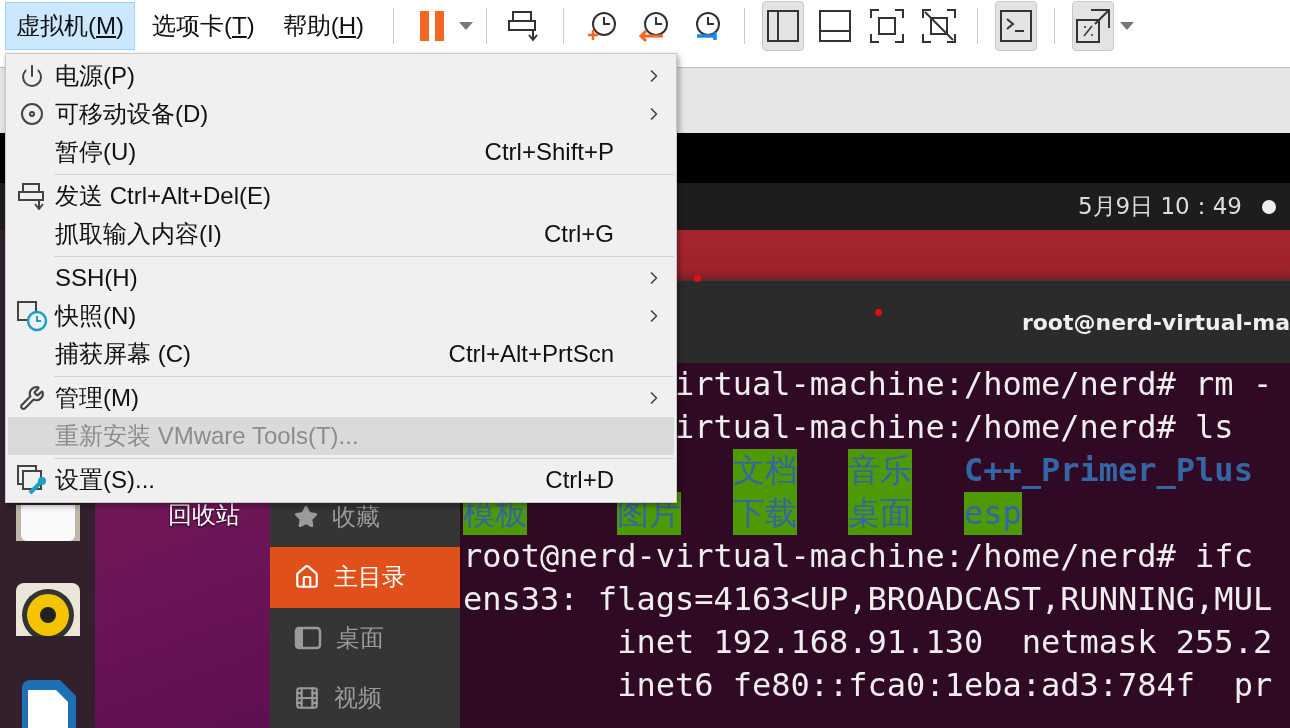 The height and width of the screenshot is (728, 1290). What do you see at coordinates (47, 523) in the screenshot?
I see `app-tile-icon` at bounding box center [47, 523].